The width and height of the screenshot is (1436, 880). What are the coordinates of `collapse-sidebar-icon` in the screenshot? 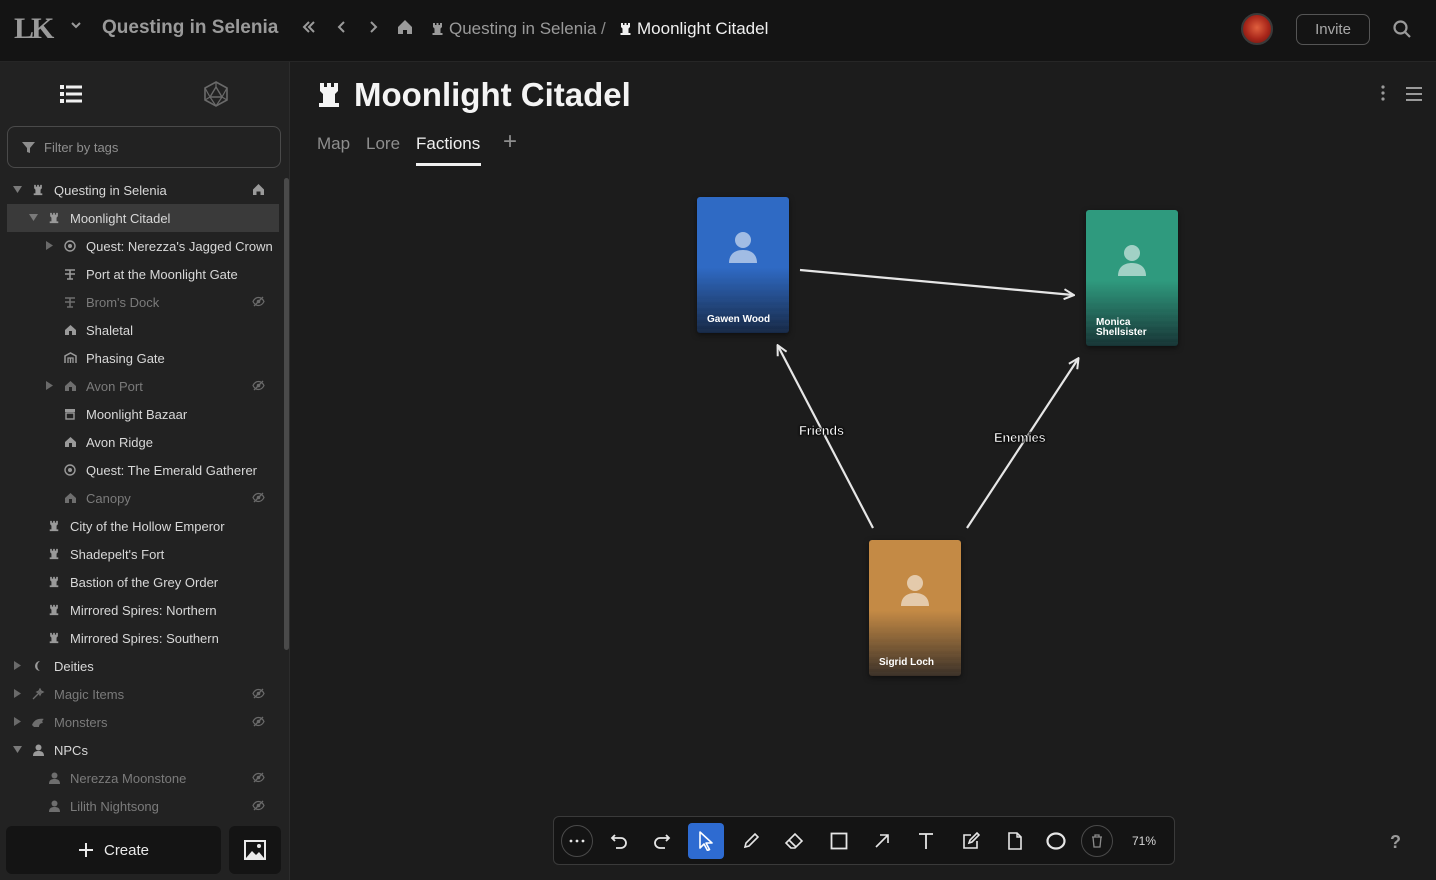 It's located at (309, 30).